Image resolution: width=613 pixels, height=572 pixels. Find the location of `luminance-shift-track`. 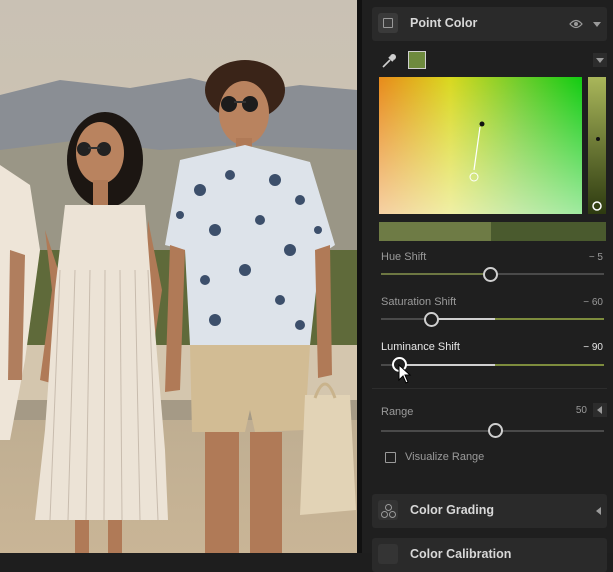

luminance-shift-track is located at coordinates (492, 365).